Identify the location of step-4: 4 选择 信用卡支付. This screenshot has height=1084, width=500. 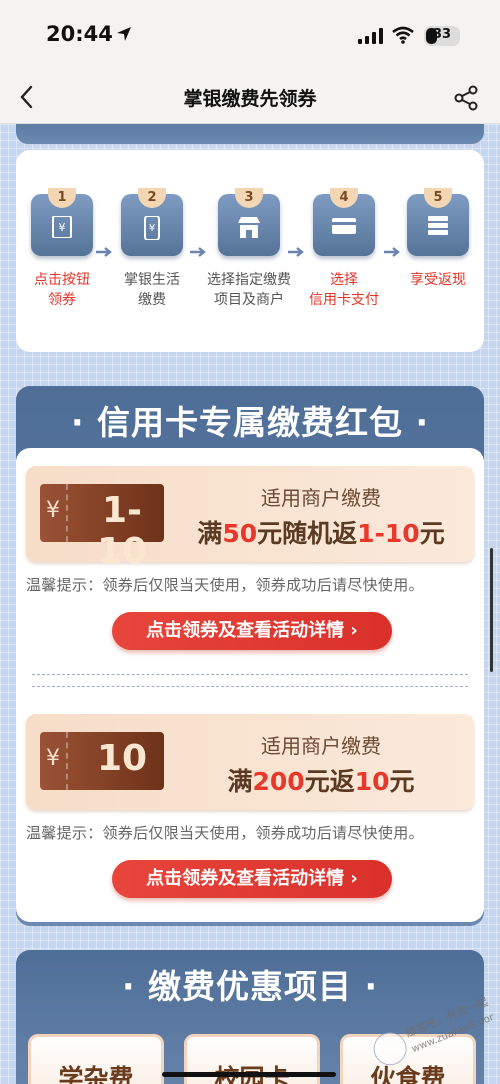
(344, 249).